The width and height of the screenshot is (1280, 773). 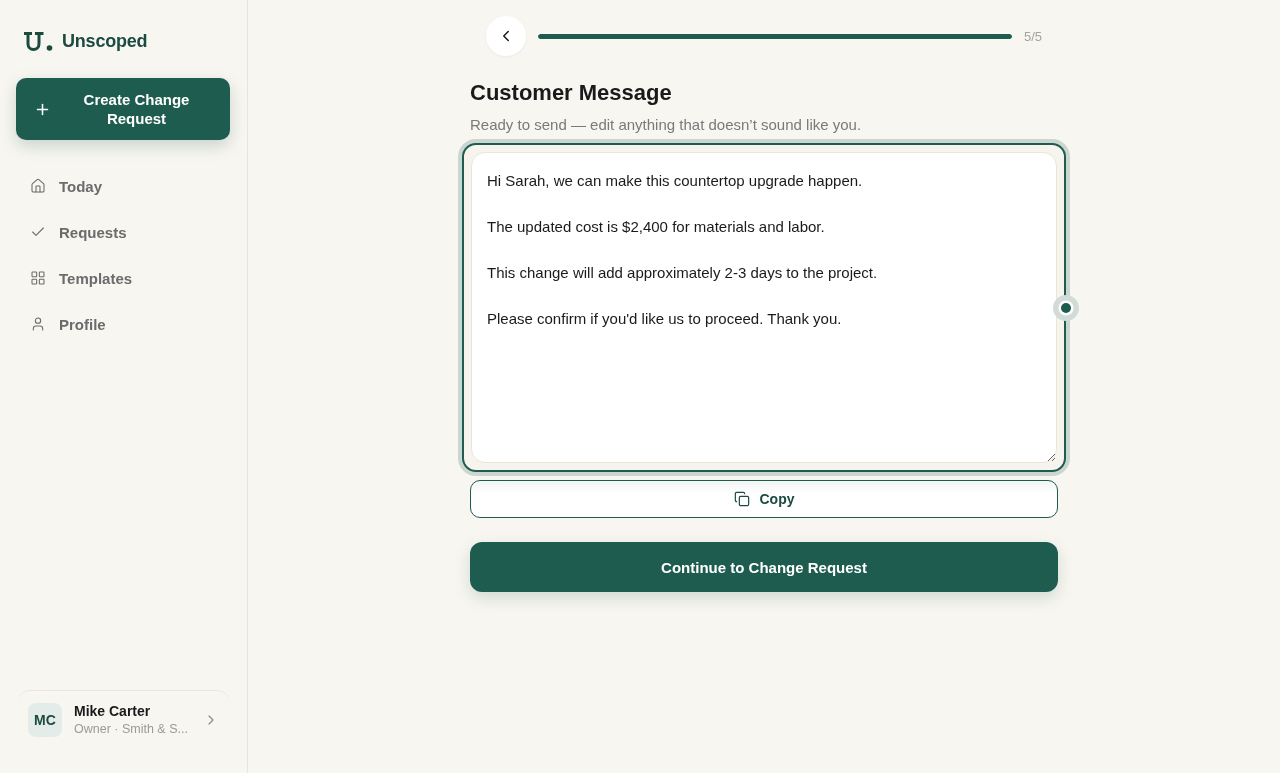 I want to click on logo-icon, so click(x=38, y=41).